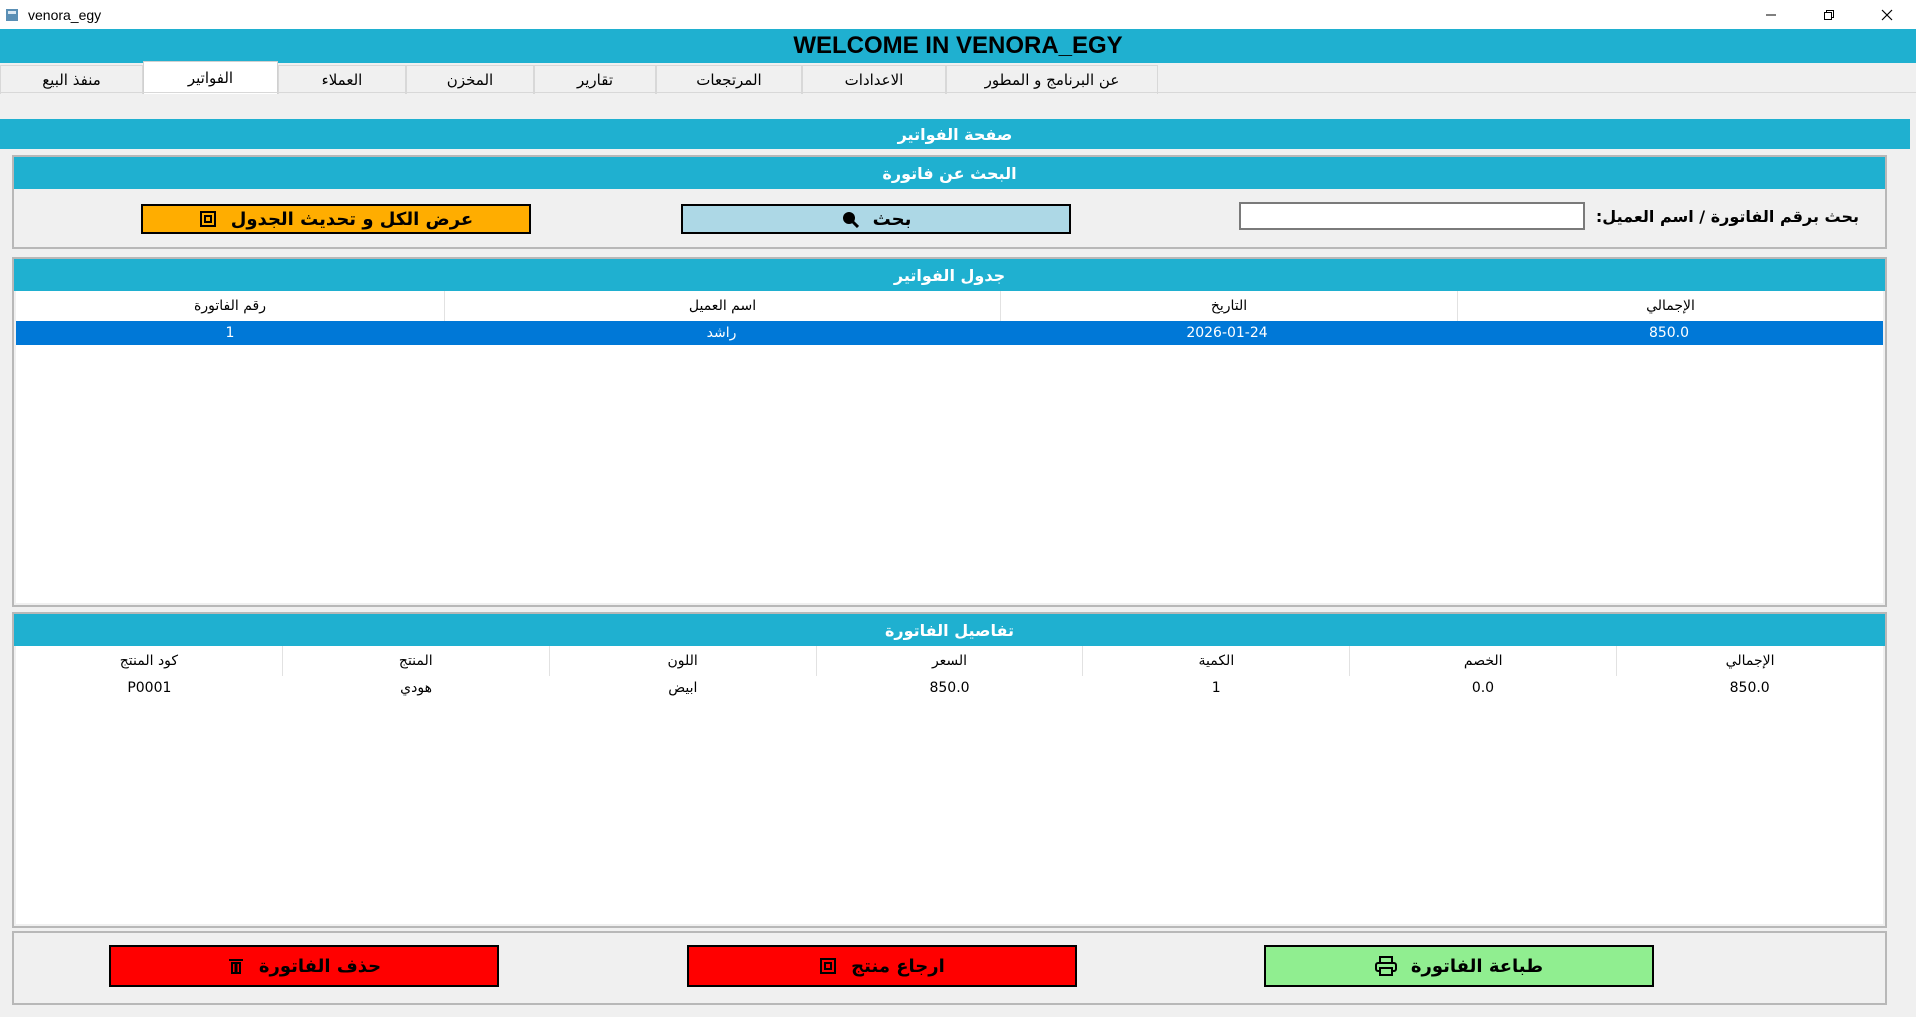 Image resolution: width=1916 pixels, height=1017 pixels. I want to click on cell-price: 850.0, so click(949, 688).